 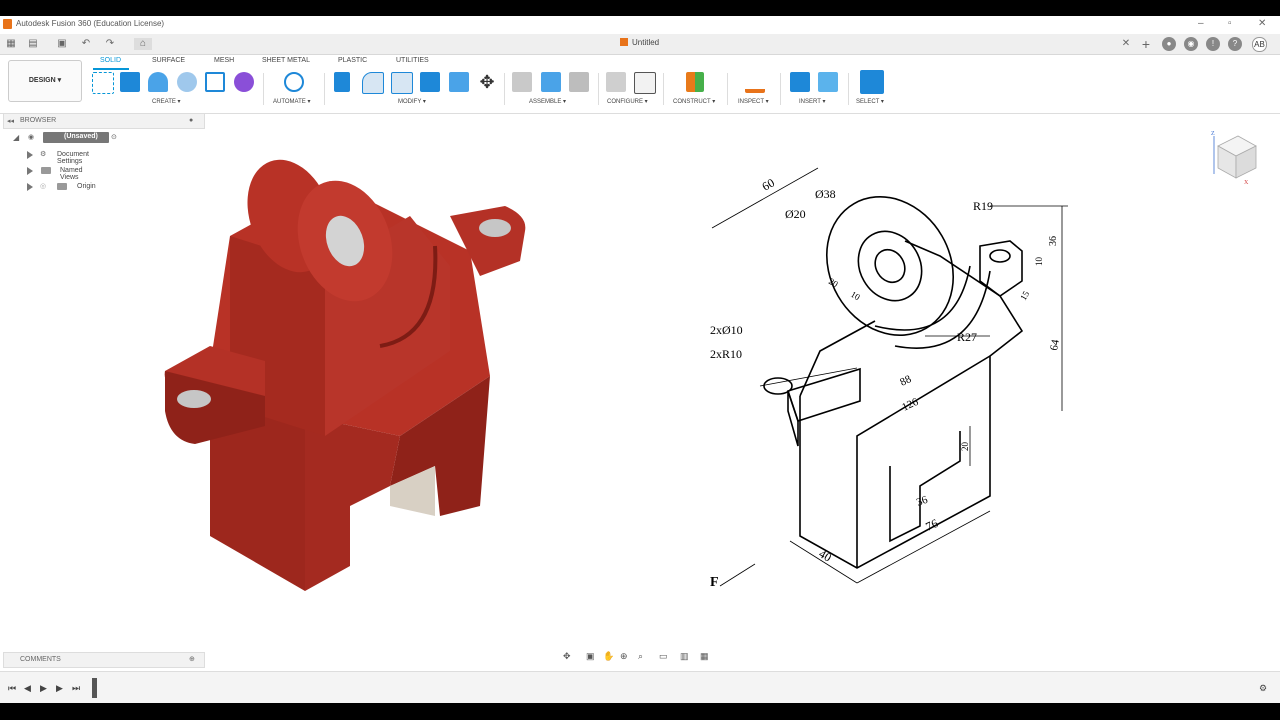 What do you see at coordinates (192, 659) in the screenshot?
I see `add-comment-icon: ⊕` at bounding box center [192, 659].